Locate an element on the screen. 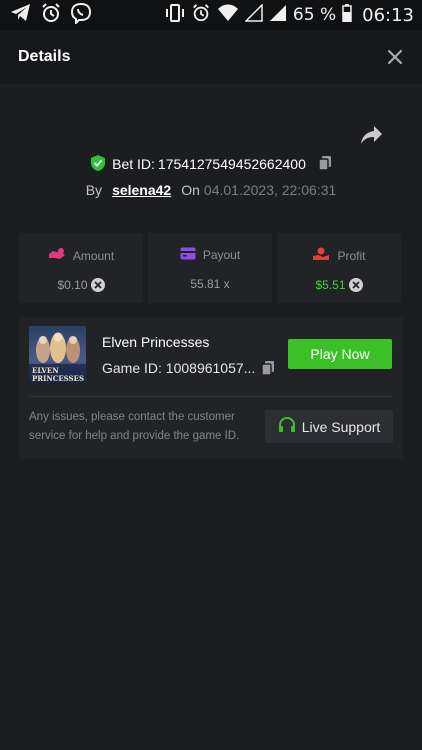  telegram-icon is located at coordinates (21, 15).